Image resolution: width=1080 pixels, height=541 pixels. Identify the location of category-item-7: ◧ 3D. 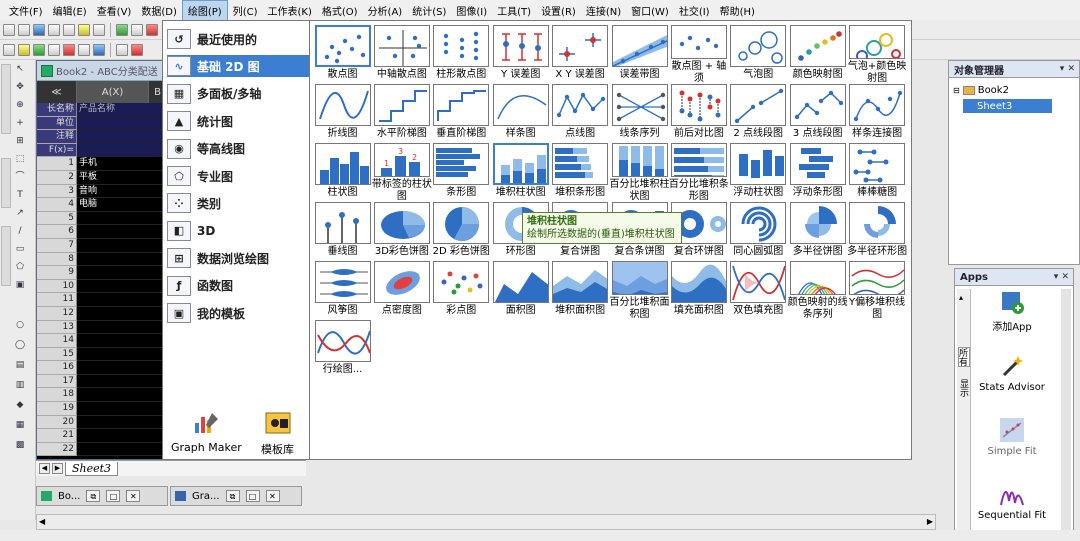
(238, 231).